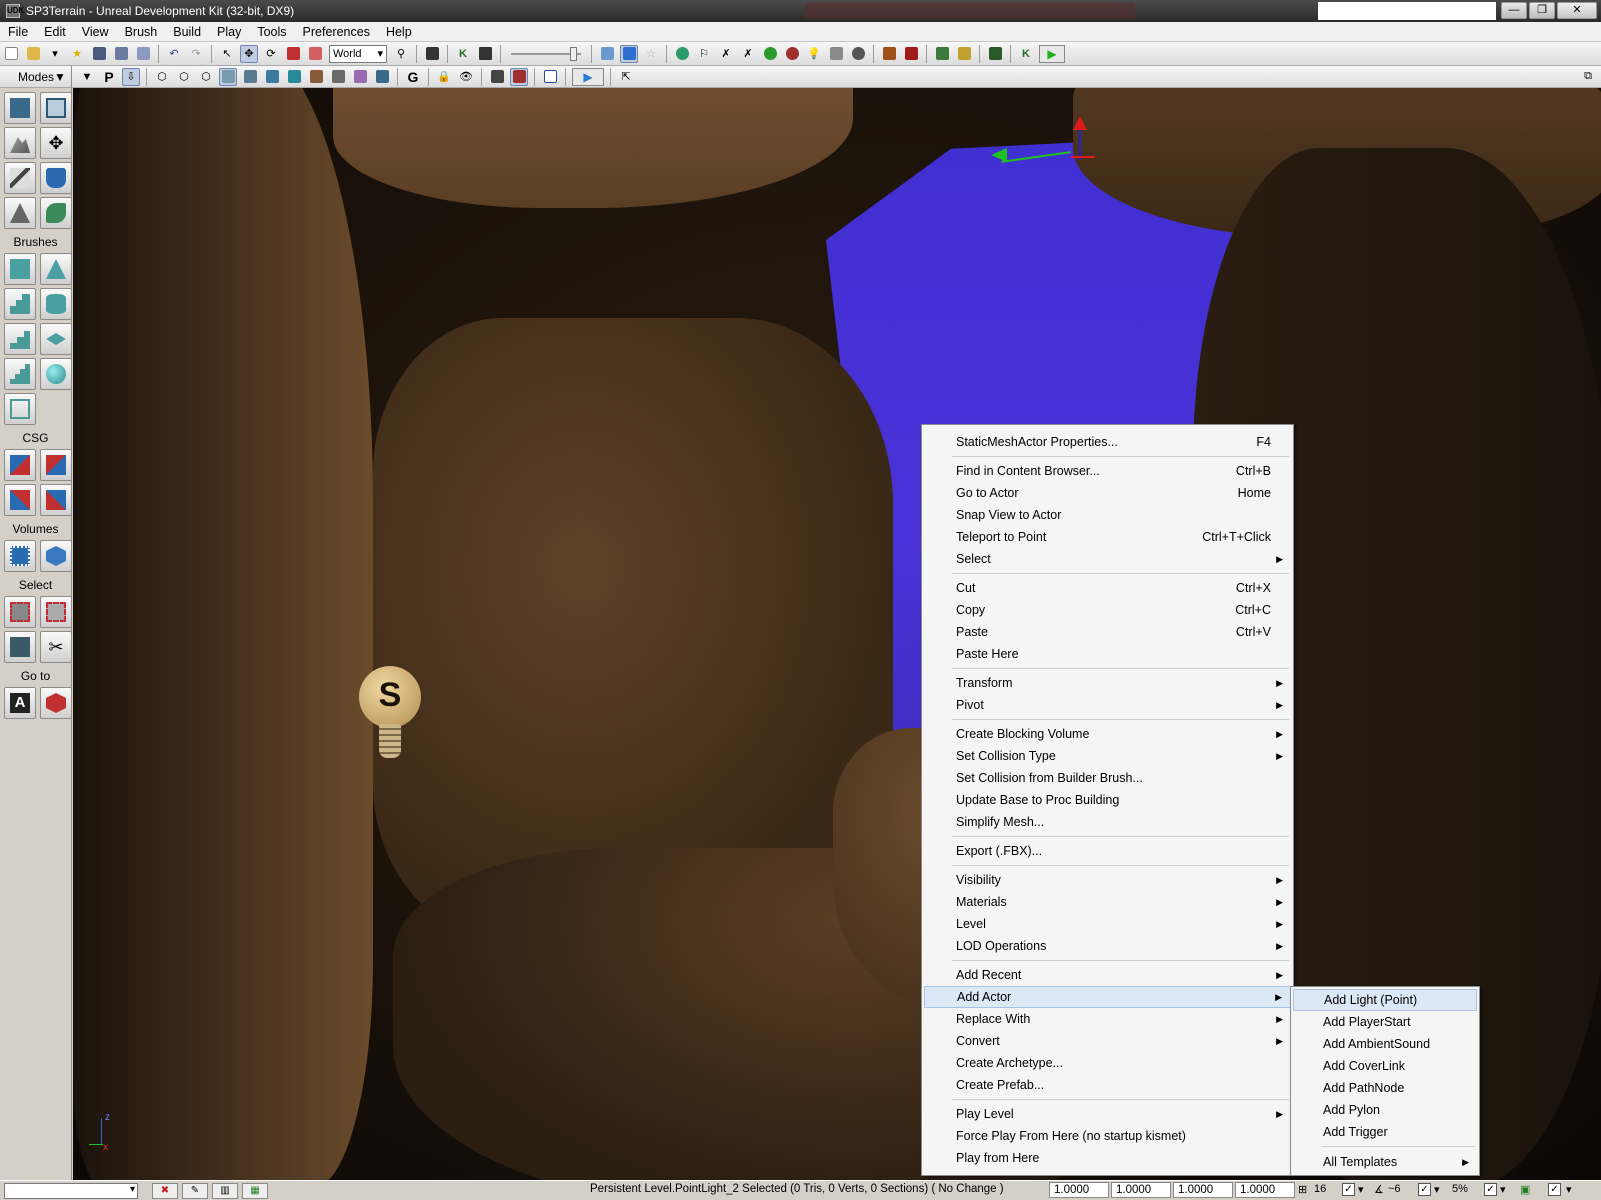 The width and height of the screenshot is (1601, 1200). Describe the element at coordinates (1265, 1190) in the screenshot. I see `scale-field-4: 1.0000` at that location.